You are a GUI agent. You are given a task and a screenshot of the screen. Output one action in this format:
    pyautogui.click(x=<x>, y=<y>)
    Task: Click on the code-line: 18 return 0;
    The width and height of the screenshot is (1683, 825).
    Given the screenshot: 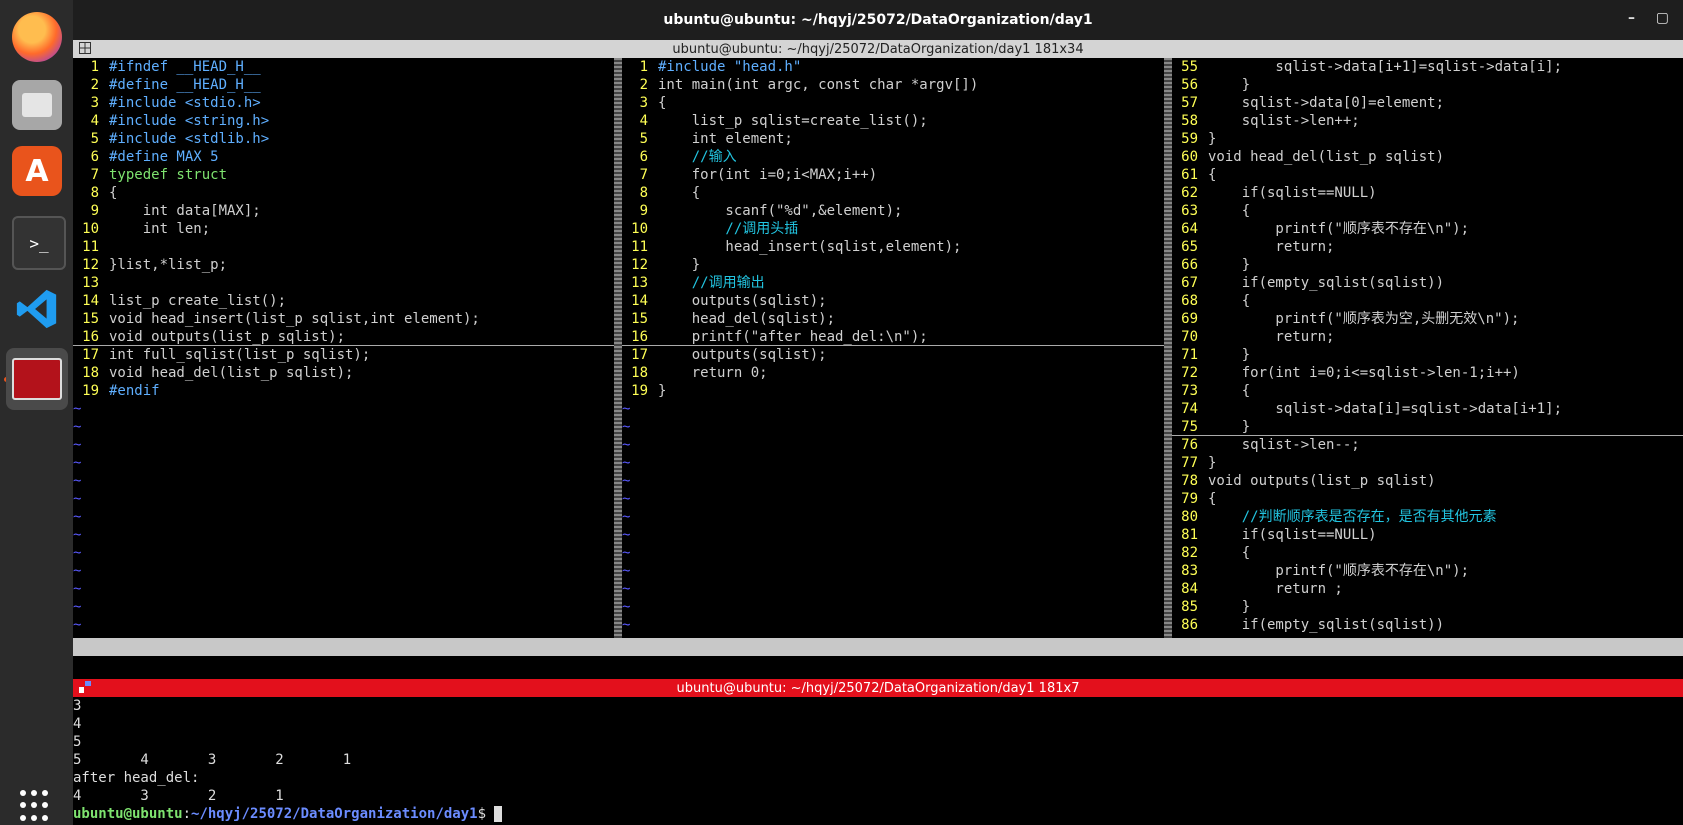 What is the action you would take?
    pyautogui.click(x=893, y=373)
    